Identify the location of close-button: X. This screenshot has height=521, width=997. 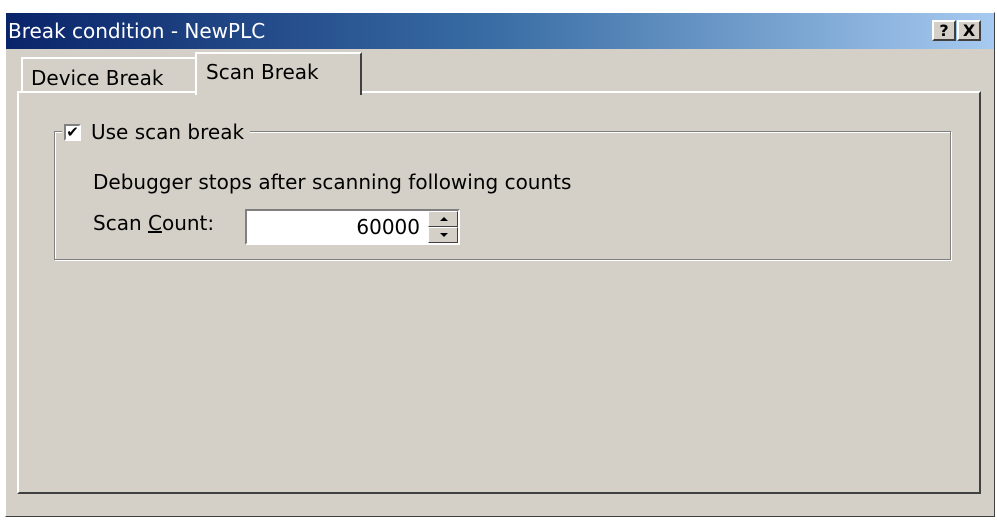
(969, 30).